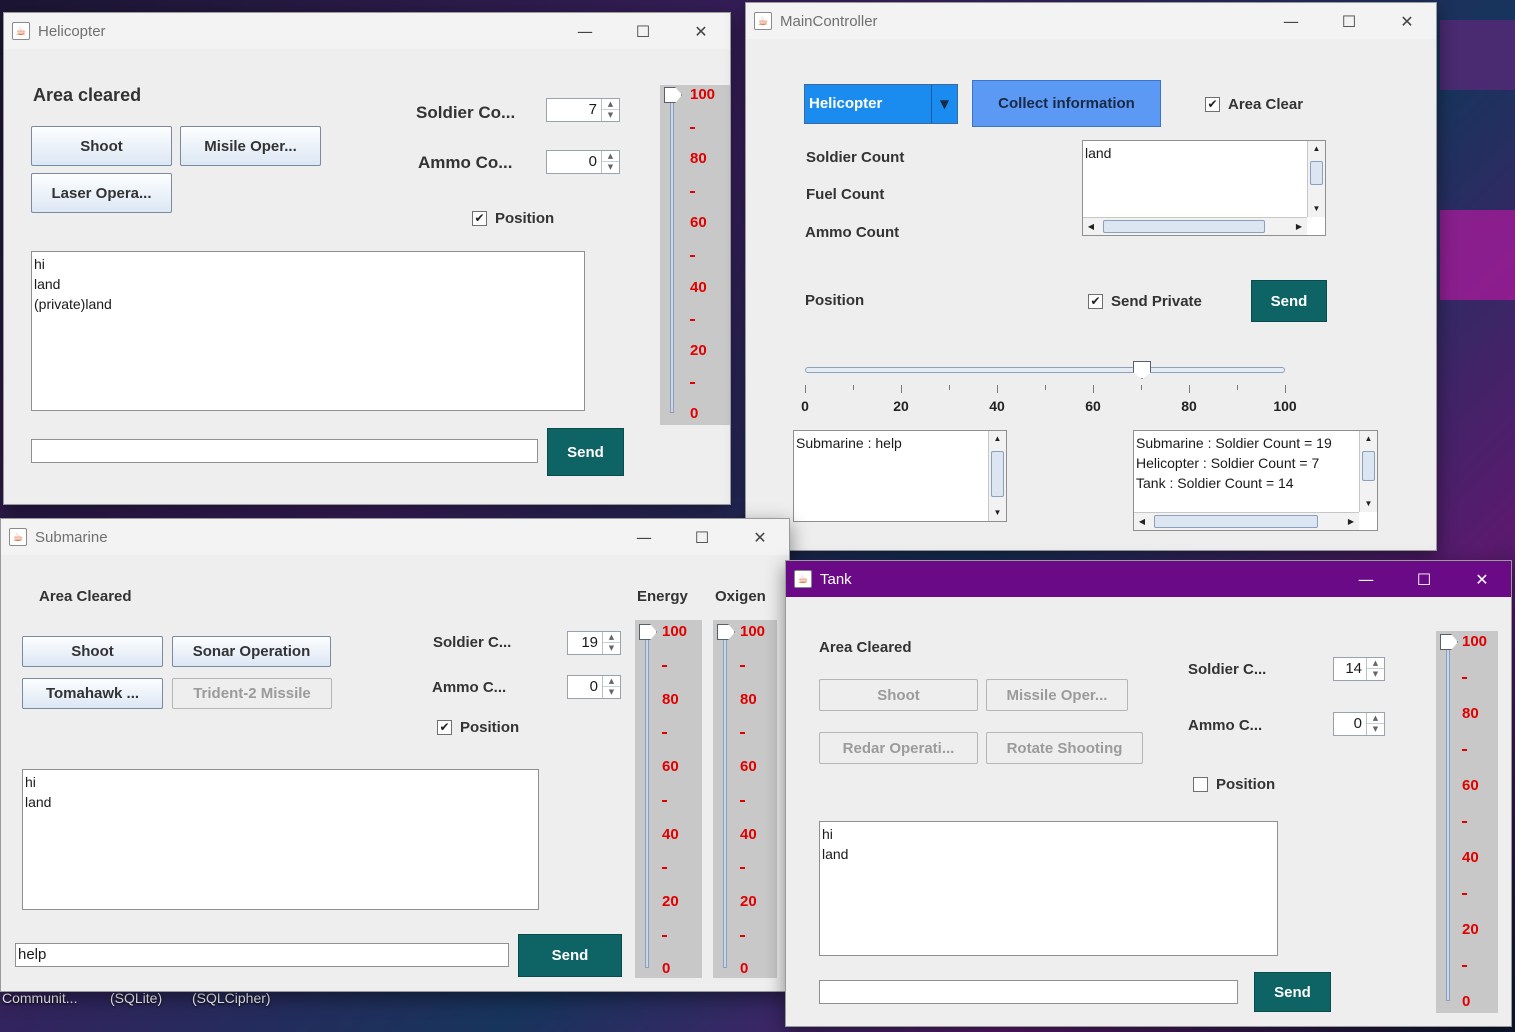 Image resolution: width=1515 pixels, height=1032 pixels. Describe the element at coordinates (251, 651) in the screenshot. I see `sonar-operation-button: Sonar Operation` at that location.